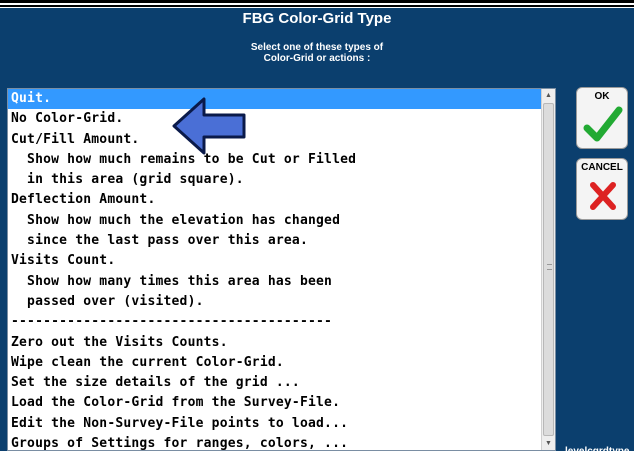 Image resolution: width=634 pixels, height=459 pixels. Describe the element at coordinates (317, 47) in the screenshot. I see `subtitle-line-1: Select one of these types of` at that location.